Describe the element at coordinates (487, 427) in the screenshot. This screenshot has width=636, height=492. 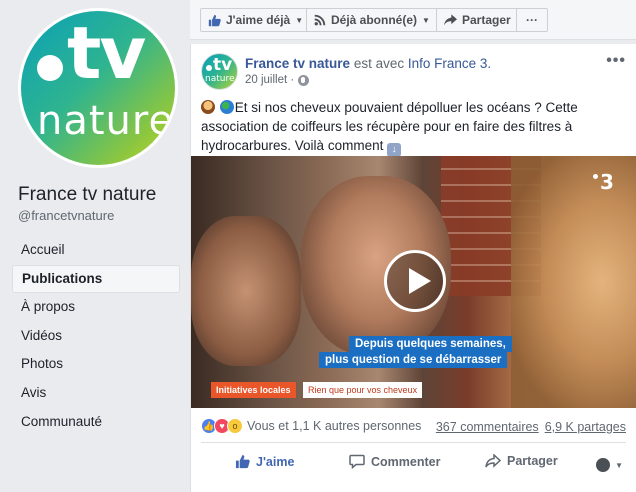
I see `comments-count-link: 367 commentaires` at that location.